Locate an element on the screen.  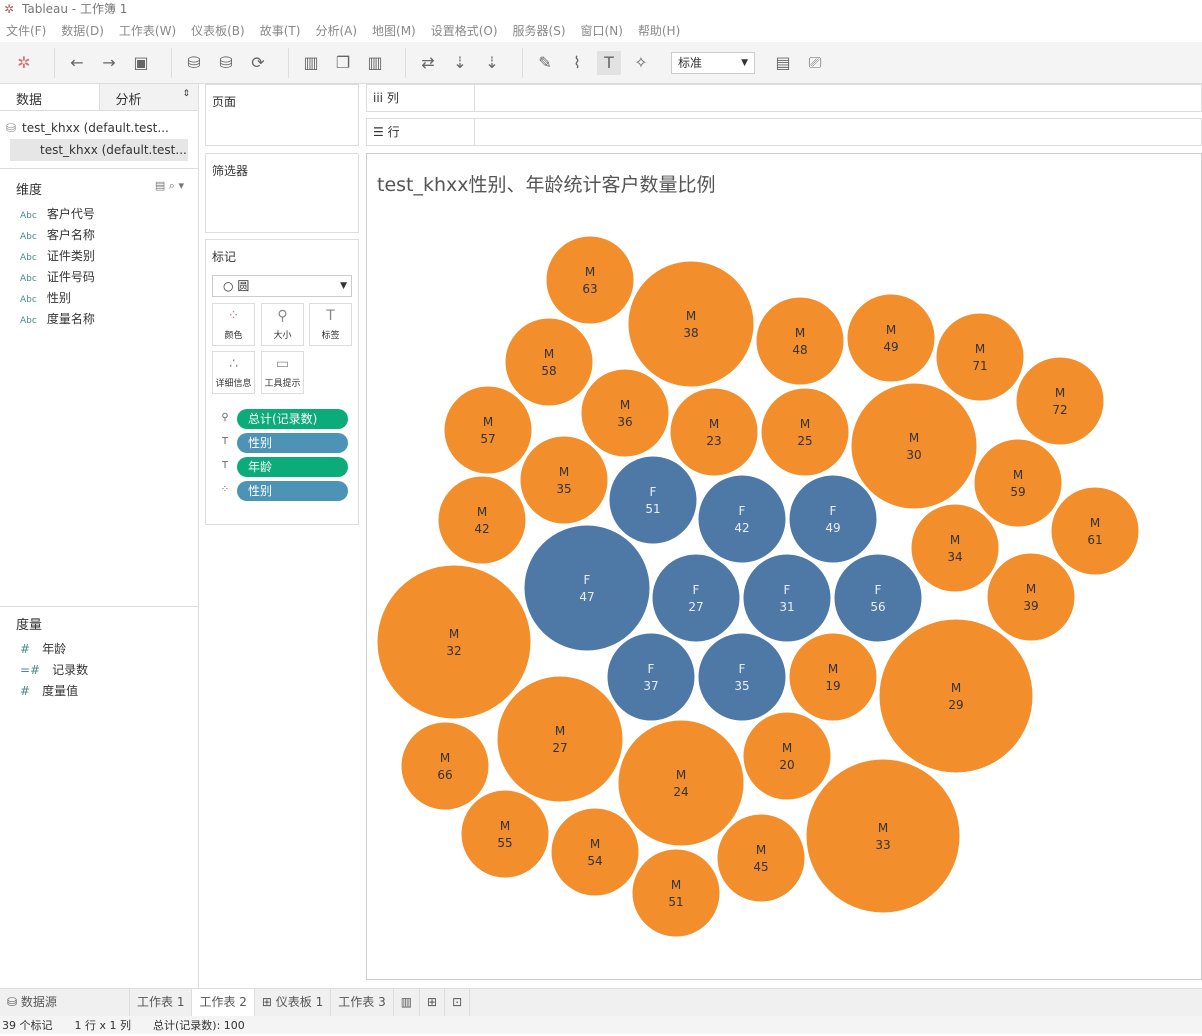
columns-shelf: iii 列 is located at coordinates (784, 98).